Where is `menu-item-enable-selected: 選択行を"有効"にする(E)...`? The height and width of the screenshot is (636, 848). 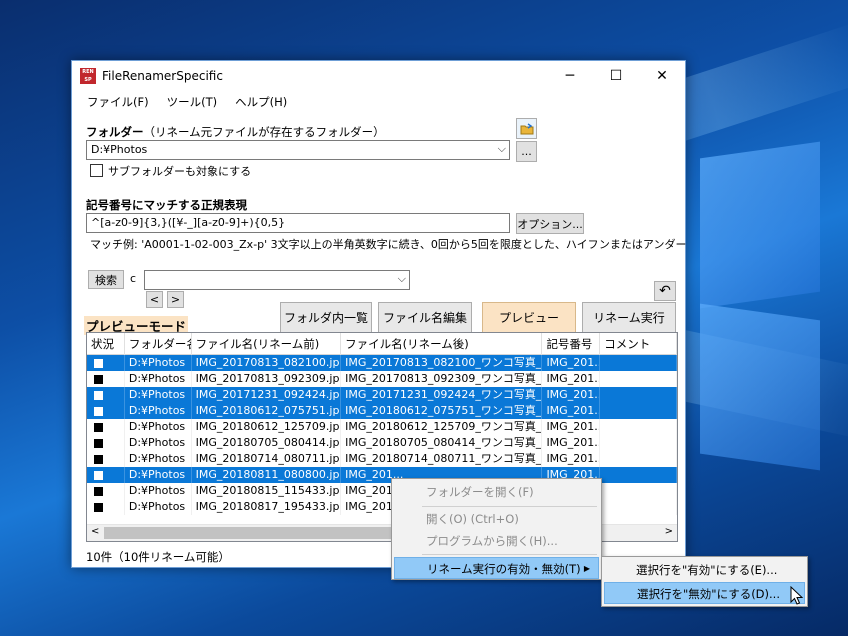 menu-item-enable-selected: 選択行を"有効"にする(E)... is located at coordinates (704, 570).